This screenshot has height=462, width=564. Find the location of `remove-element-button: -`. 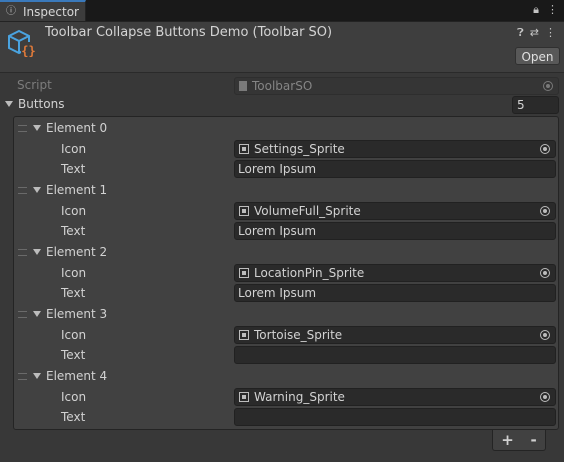

remove-element-button: - is located at coordinates (533, 440).